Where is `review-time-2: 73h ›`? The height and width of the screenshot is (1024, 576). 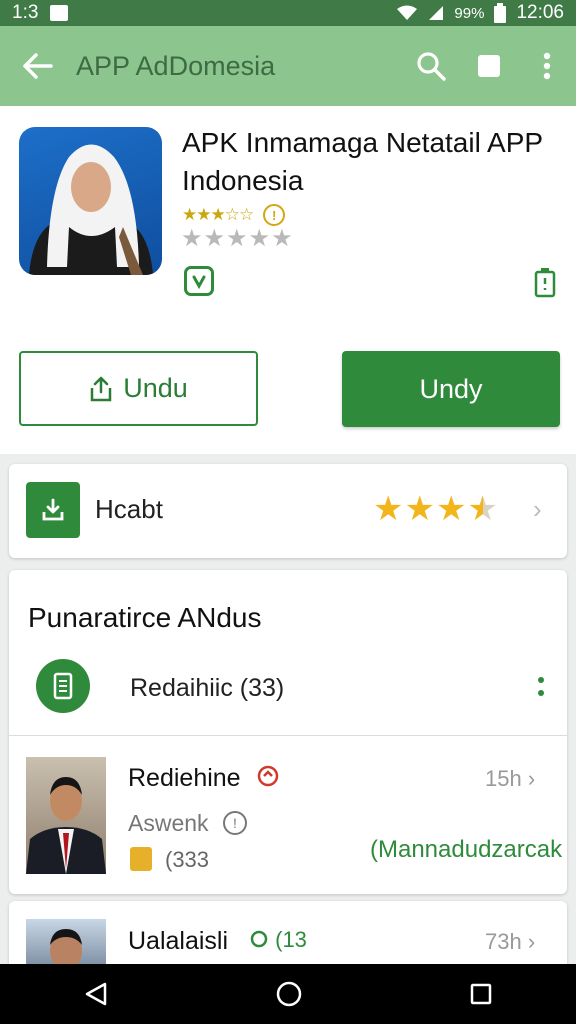 review-time-2: 73h › is located at coordinates (510, 942).